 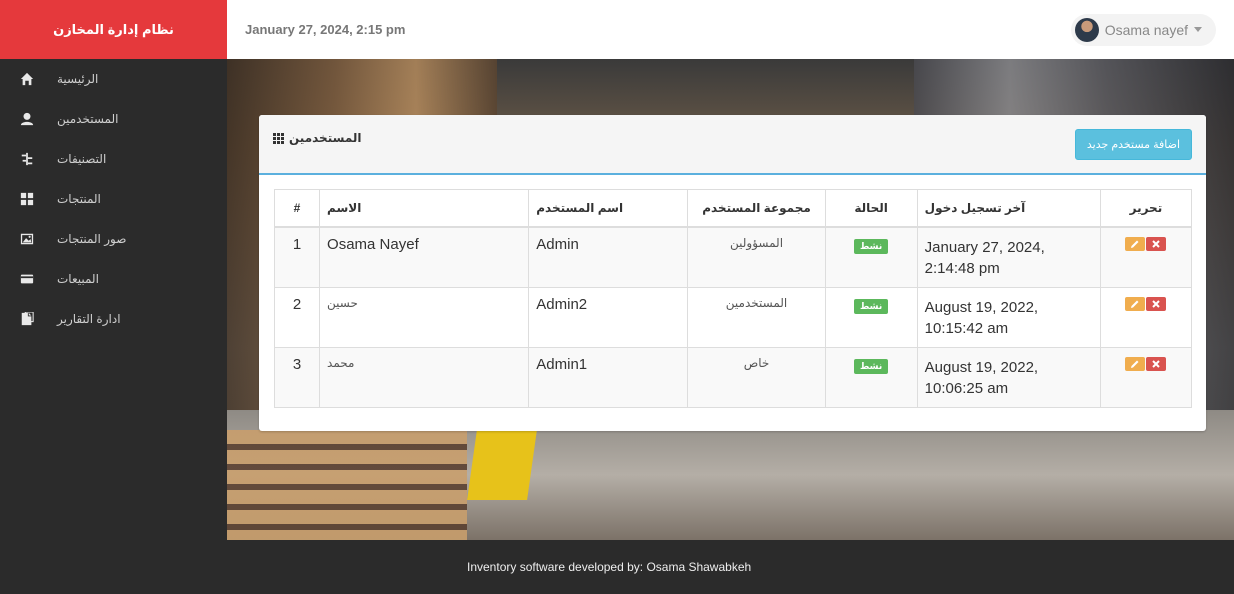 What do you see at coordinates (27, 159) in the screenshot?
I see `categories-icon` at bounding box center [27, 159].